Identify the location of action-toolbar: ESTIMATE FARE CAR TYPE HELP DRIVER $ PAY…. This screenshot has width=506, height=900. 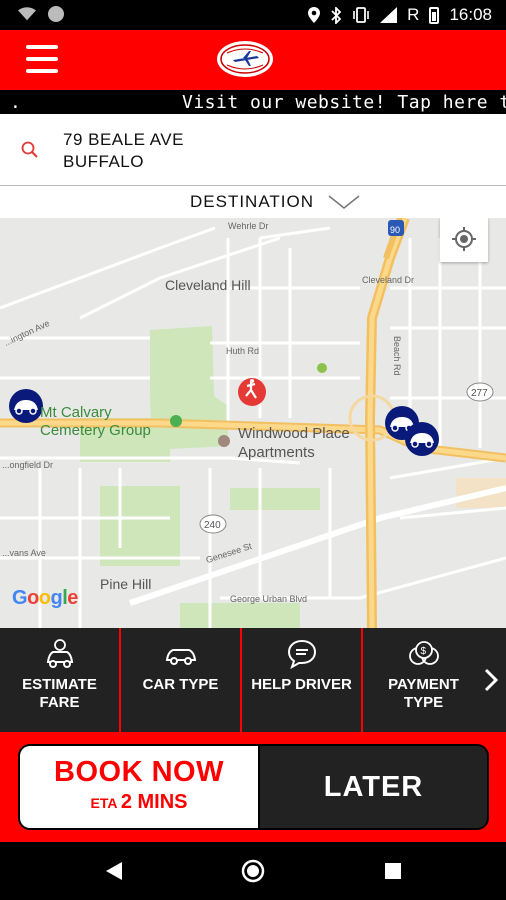
(253, 680).